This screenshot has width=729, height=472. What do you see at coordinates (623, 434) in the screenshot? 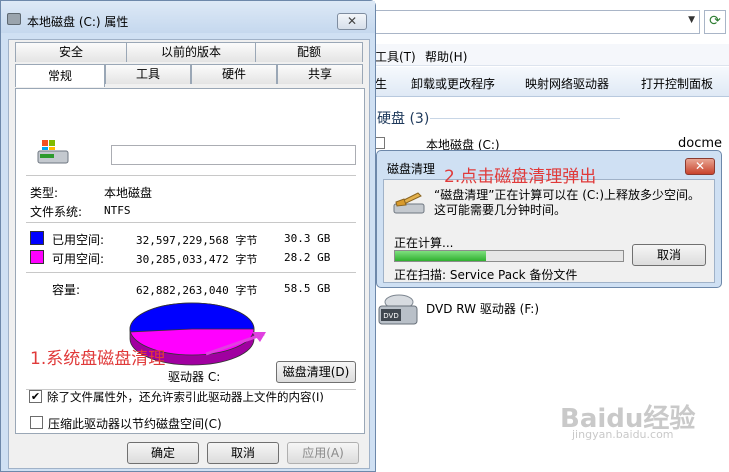
I see `baidu-watermark-url: jingyan.baidu.com` at bounding box center [623, 434].